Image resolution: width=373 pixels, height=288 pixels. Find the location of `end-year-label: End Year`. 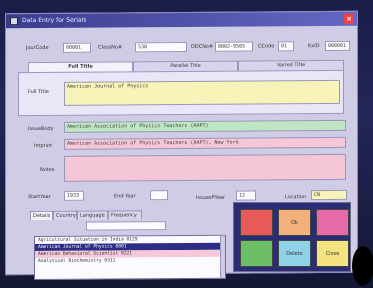

end-year-label: End Year is located at coordinates (125, 196).